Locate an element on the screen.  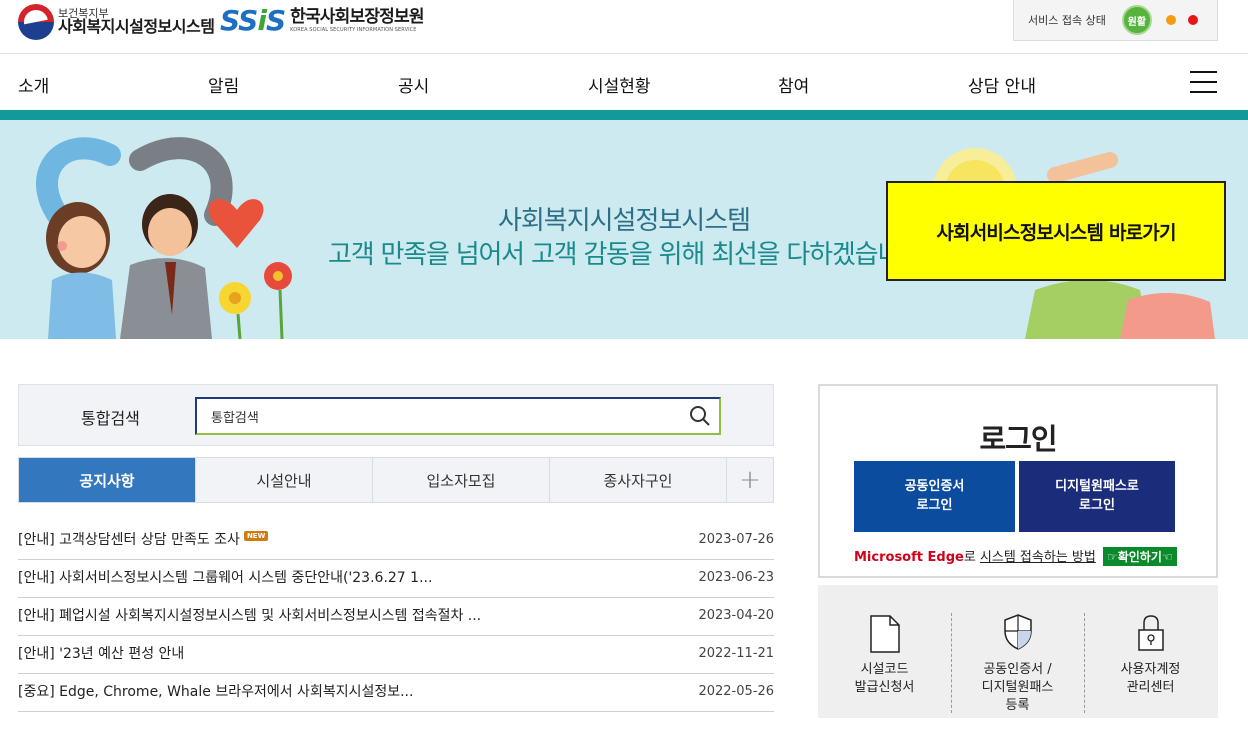
notice-date: 2022-11-21 is located at coordinates (736, 653).